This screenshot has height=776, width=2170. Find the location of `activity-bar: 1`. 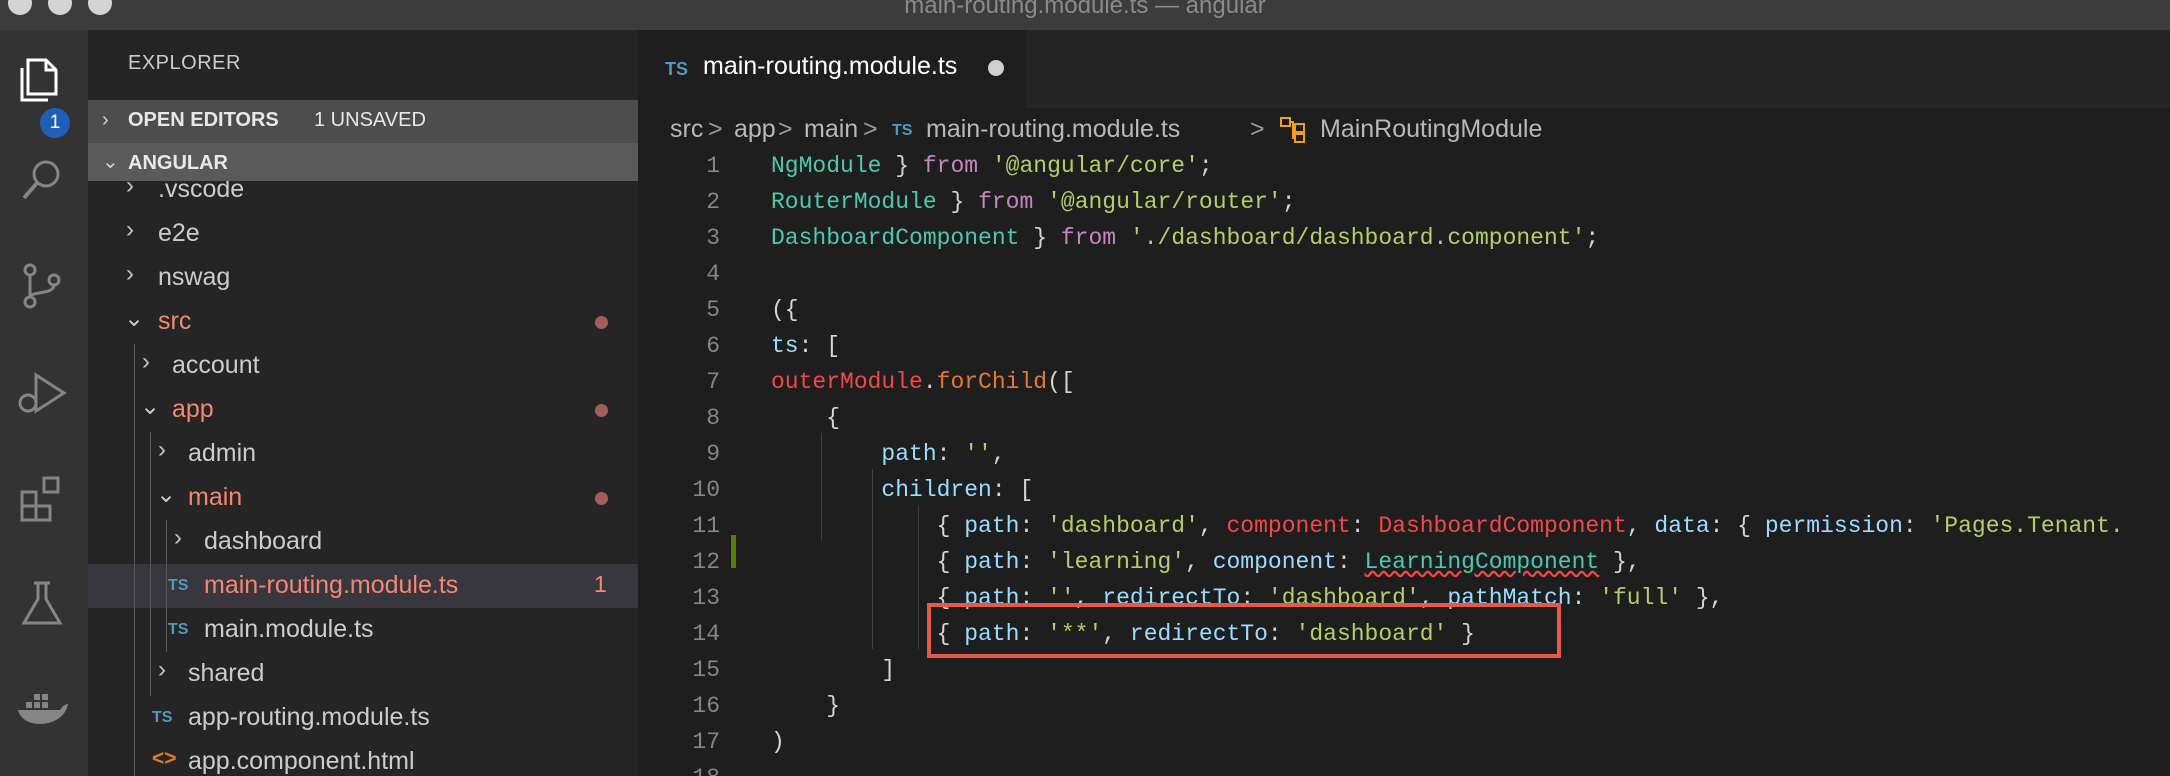

activity-bar: 1 is located at coordinates (44, 403).